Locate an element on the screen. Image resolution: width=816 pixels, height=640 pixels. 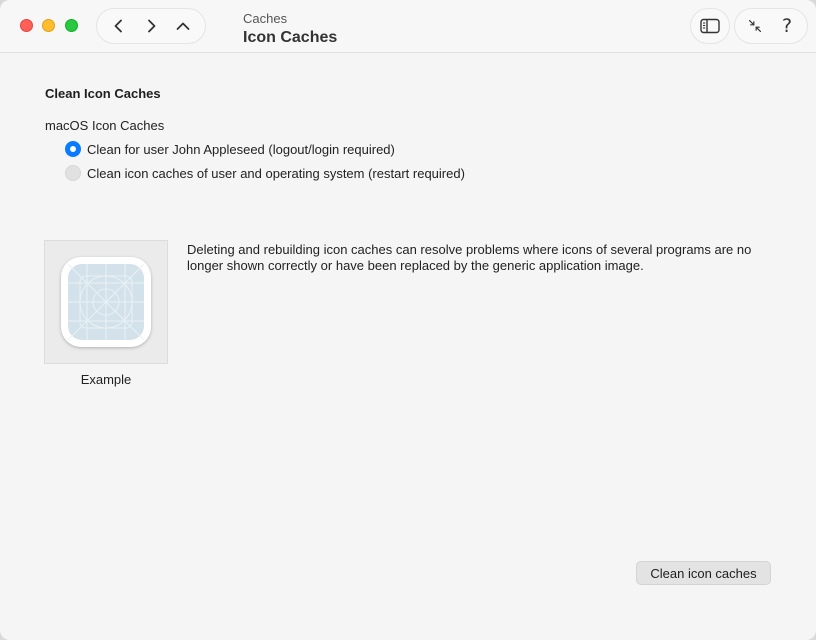
clean-icon-caches-button: Clean icon caches is located at coordinates (703, 573).